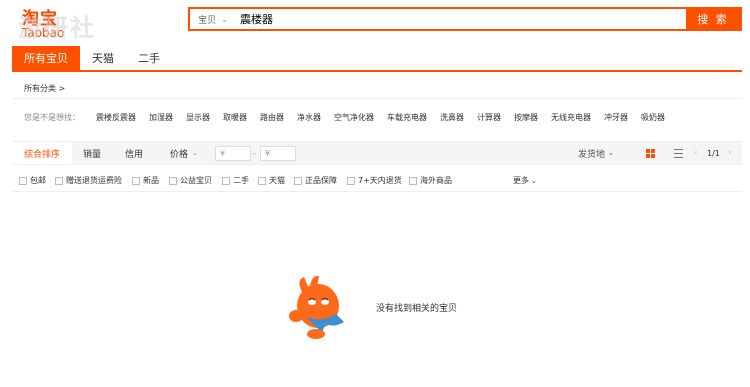  I want to click on list-view-icon, so click(678, 153).